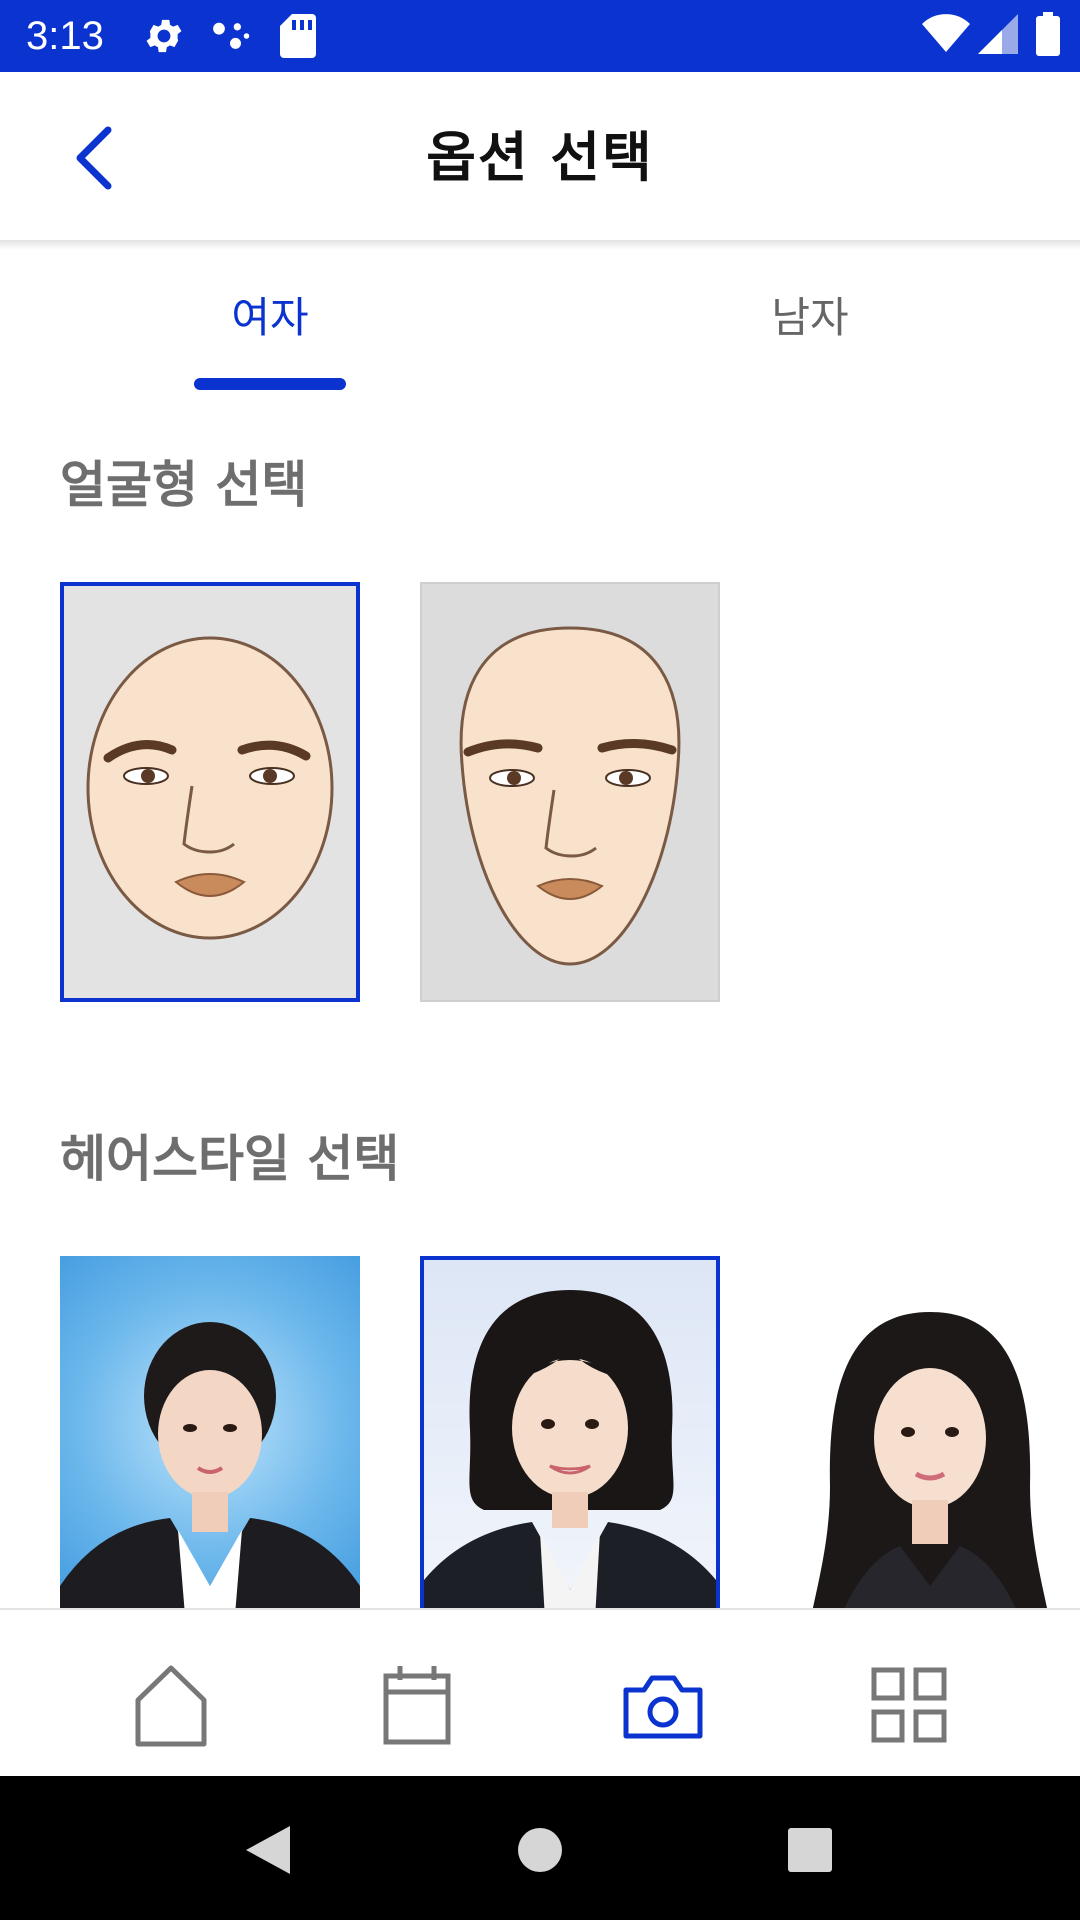 The height and width of the screenshot is (1920, 1080). I want to click on camera-icon, so click(663, 1705).